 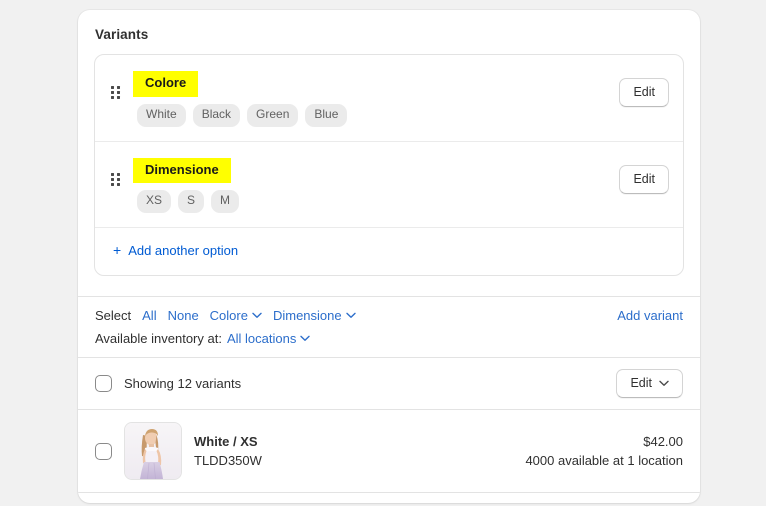 I want to click on option-body-dimensione: Dimensione XS S M, so click(x=373, y=185).